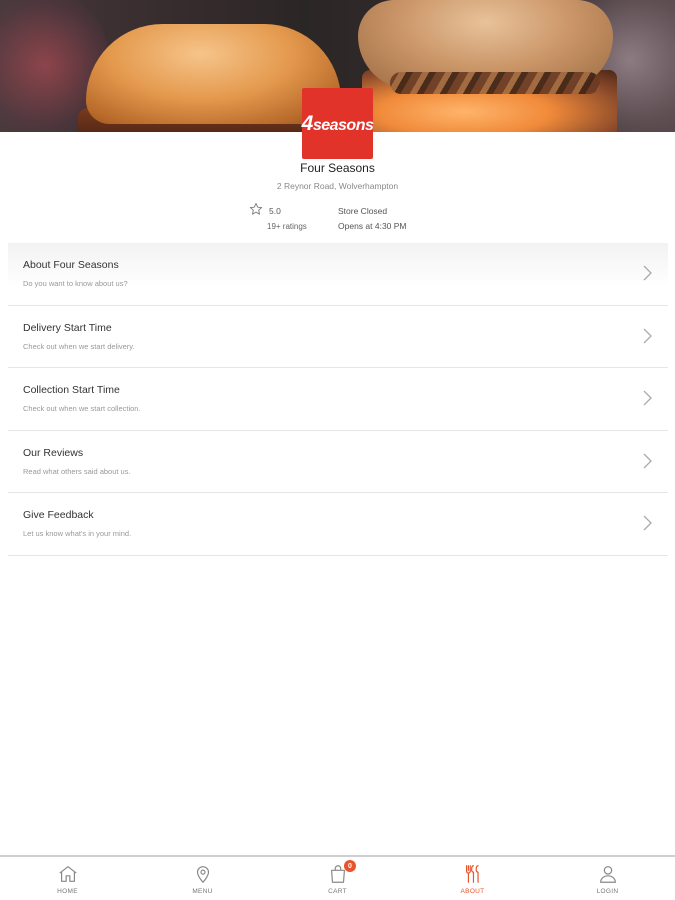 This screenshot has height=900, width=675. I want to click on list-item-title: About Four Seasons, so click(71, 265).